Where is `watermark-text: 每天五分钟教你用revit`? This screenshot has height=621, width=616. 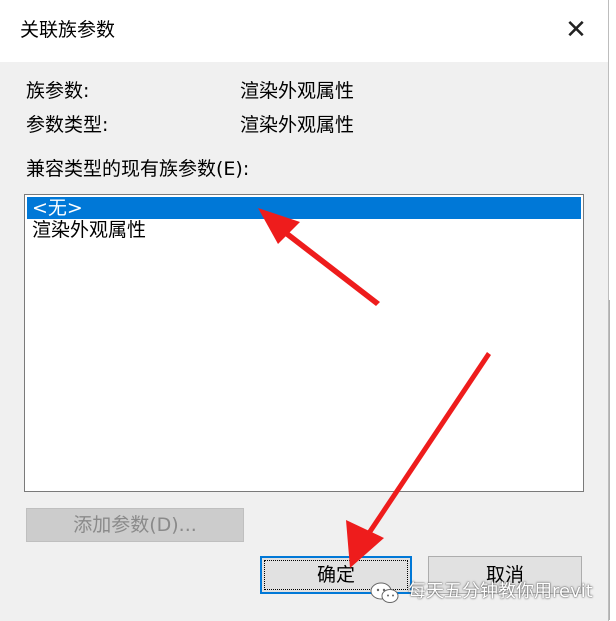
watermark-text: 每天五分钟教你用revit is located at coordinates (500, 591).